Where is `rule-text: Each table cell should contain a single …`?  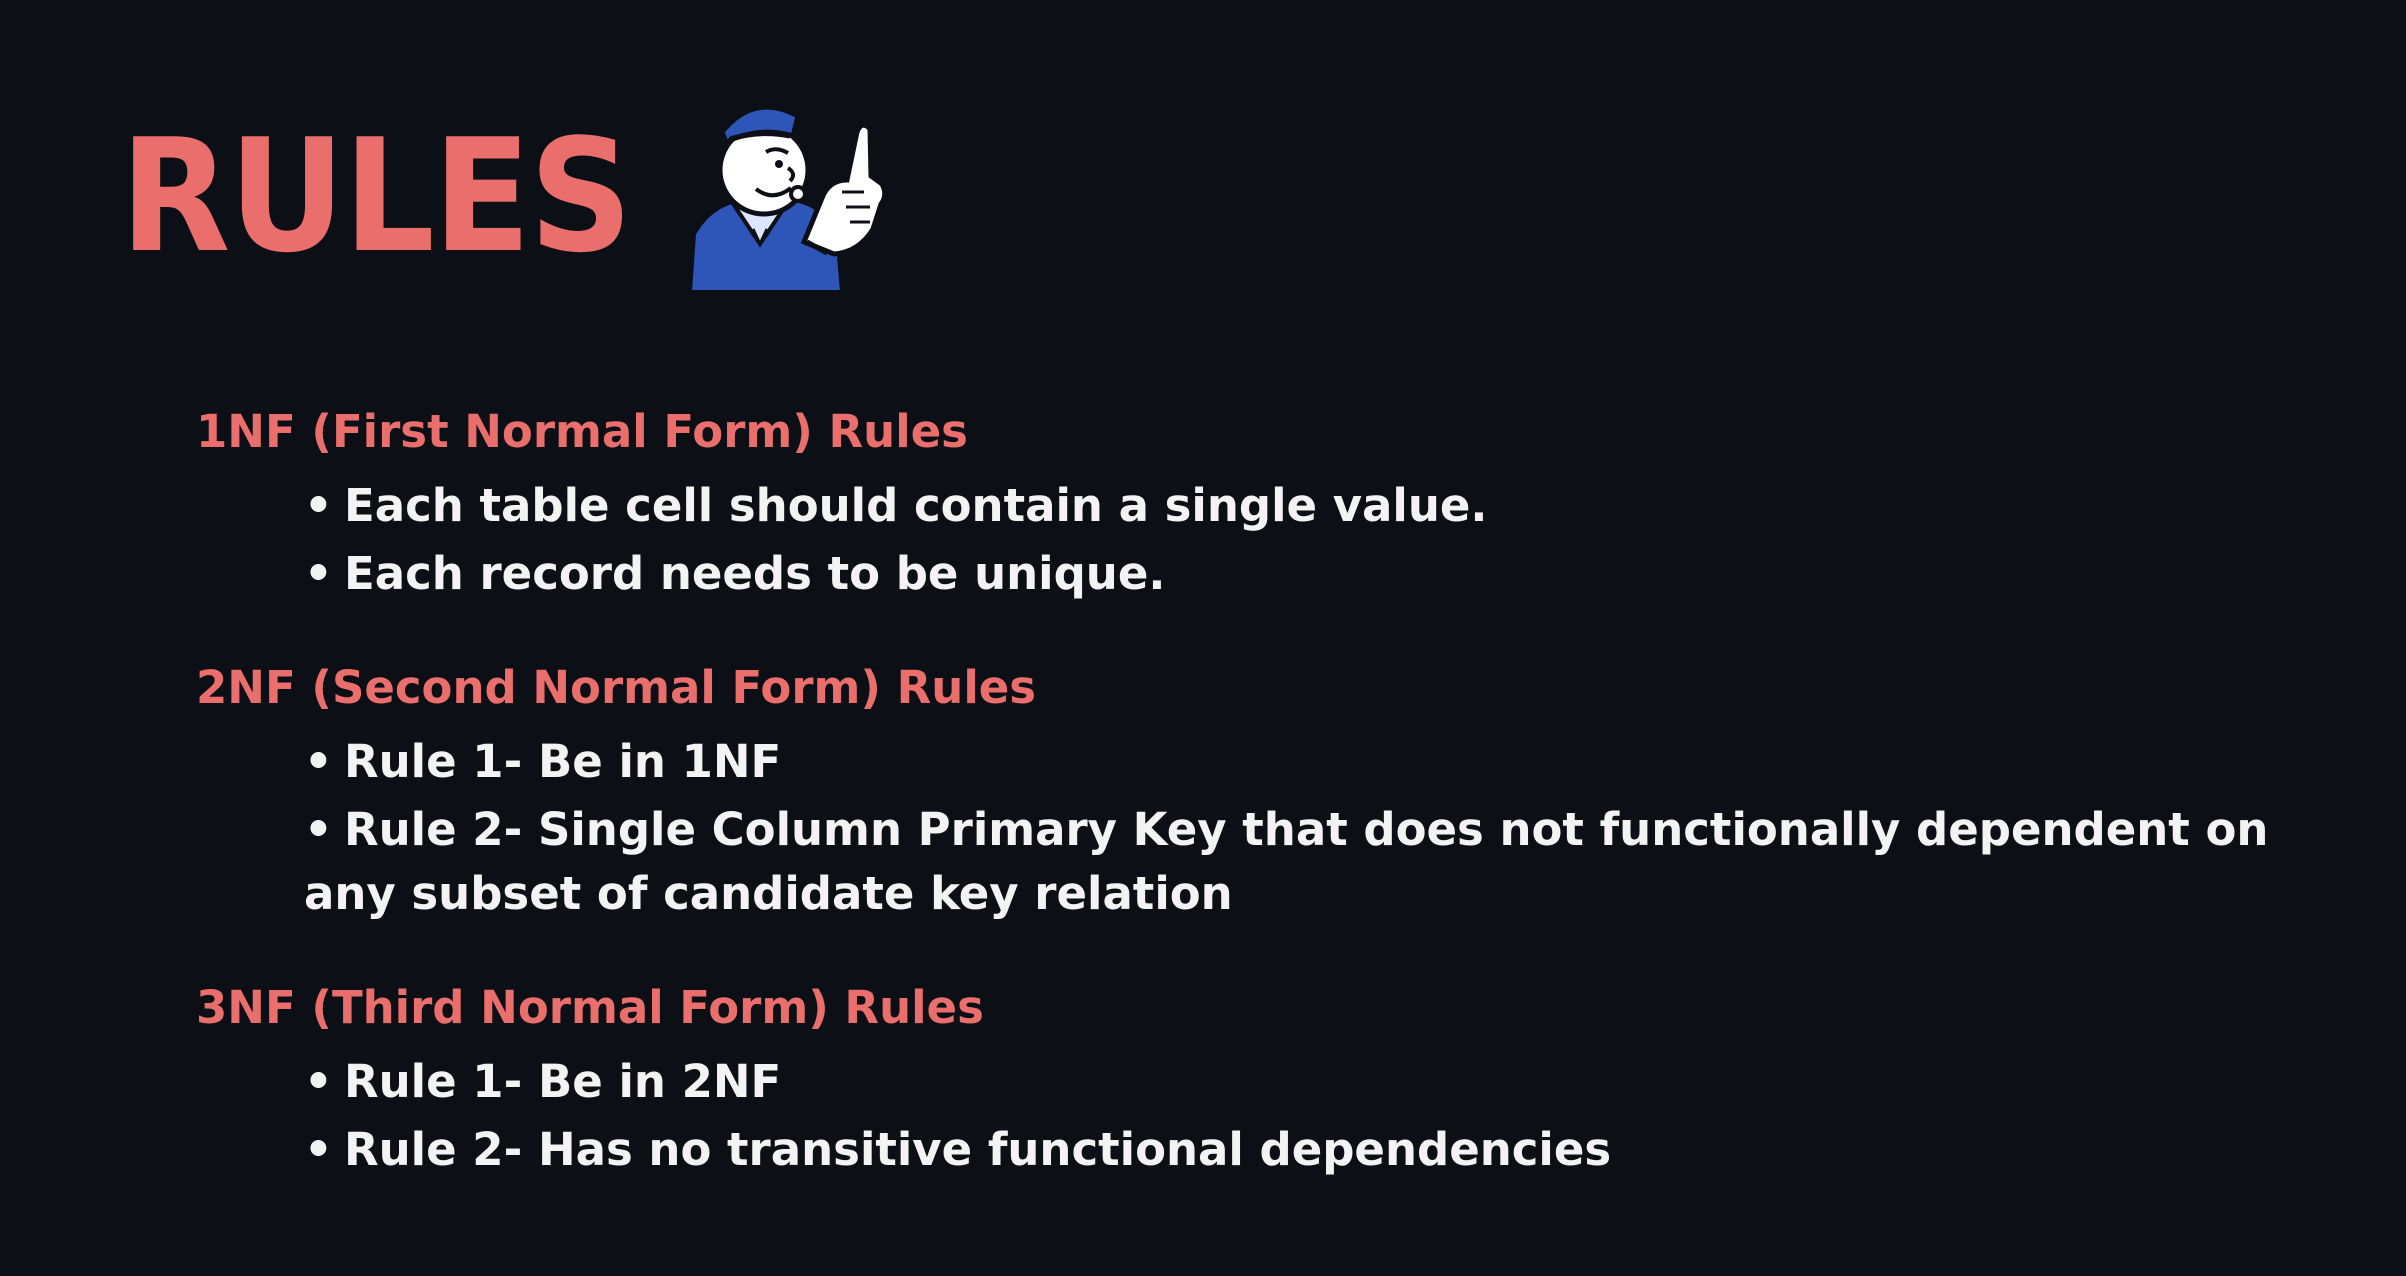
rule-text: Each table cell should contain a single … is located at coordinates (916, 505).